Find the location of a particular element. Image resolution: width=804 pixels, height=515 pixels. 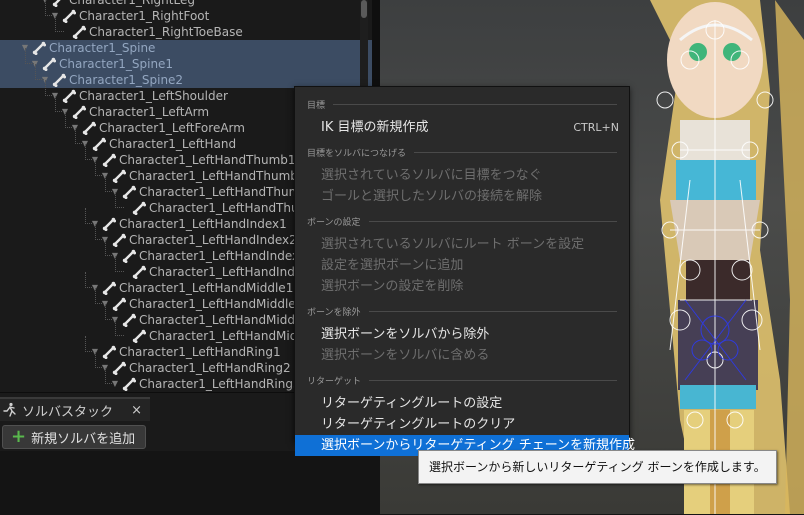

menu-item: 選択ボーンの設定を削除 is located at coordinates (462, 286).